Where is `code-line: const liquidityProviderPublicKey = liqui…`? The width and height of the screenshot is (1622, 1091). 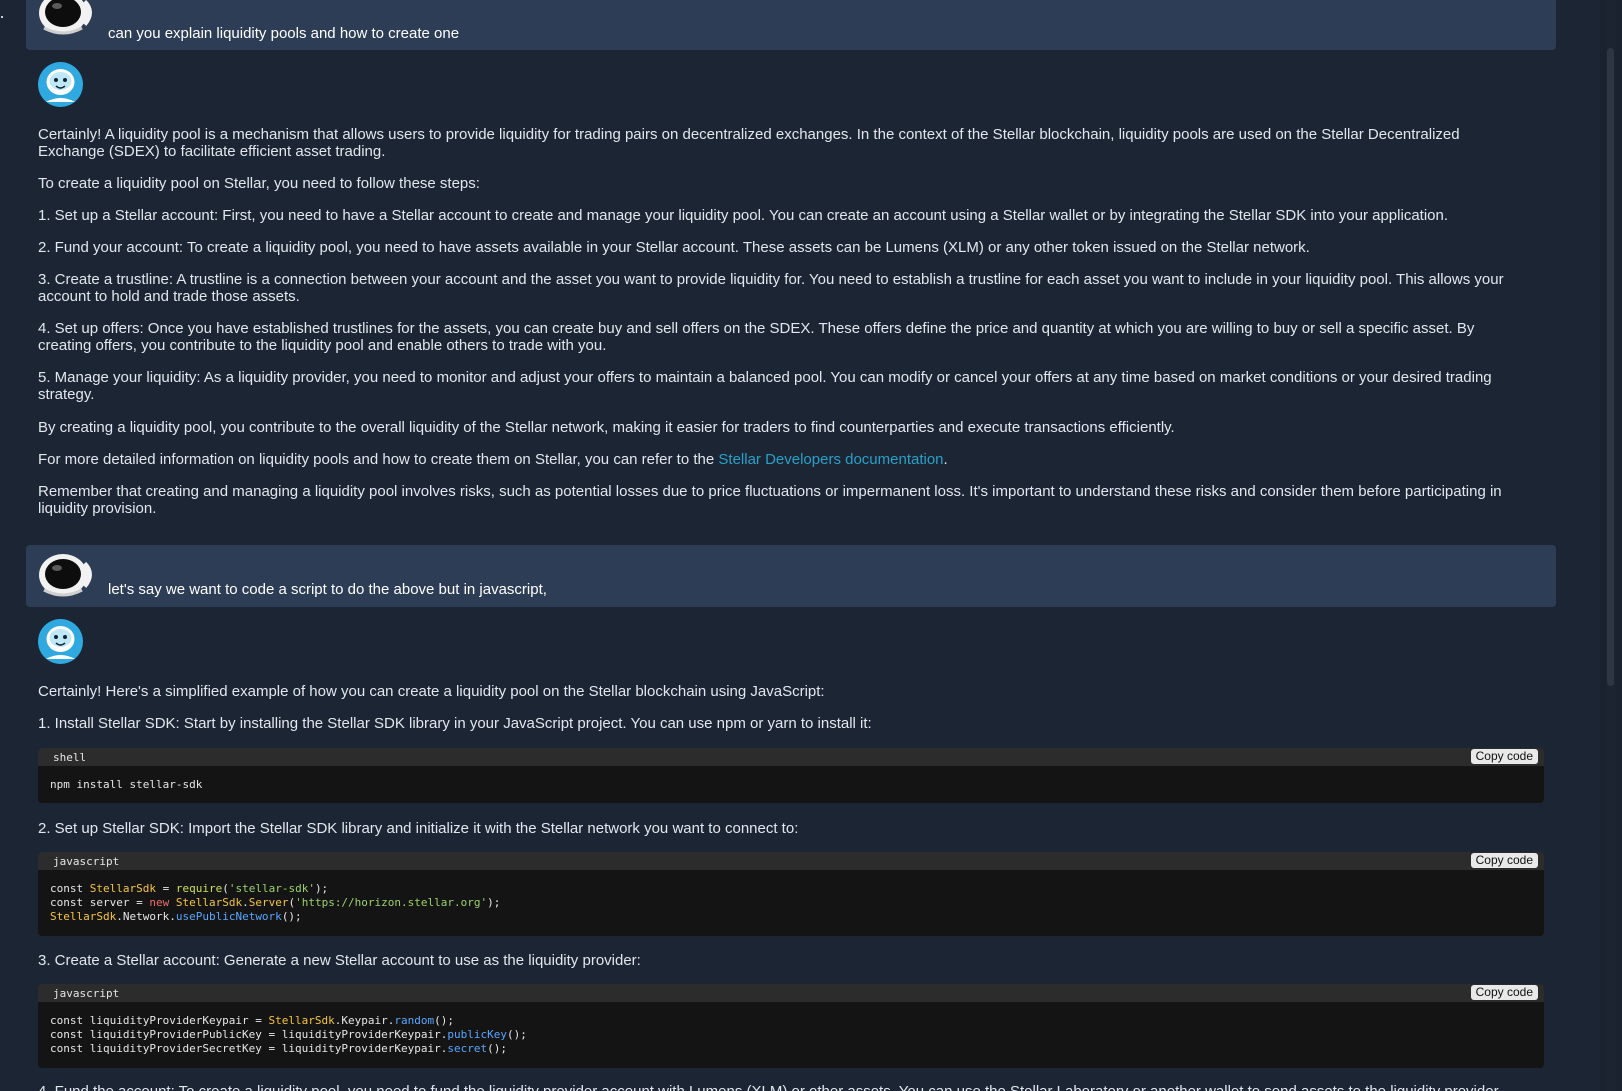 code-line: const liquidityProviderPublicKey = liqui… is located at coordinates (288, 1034).